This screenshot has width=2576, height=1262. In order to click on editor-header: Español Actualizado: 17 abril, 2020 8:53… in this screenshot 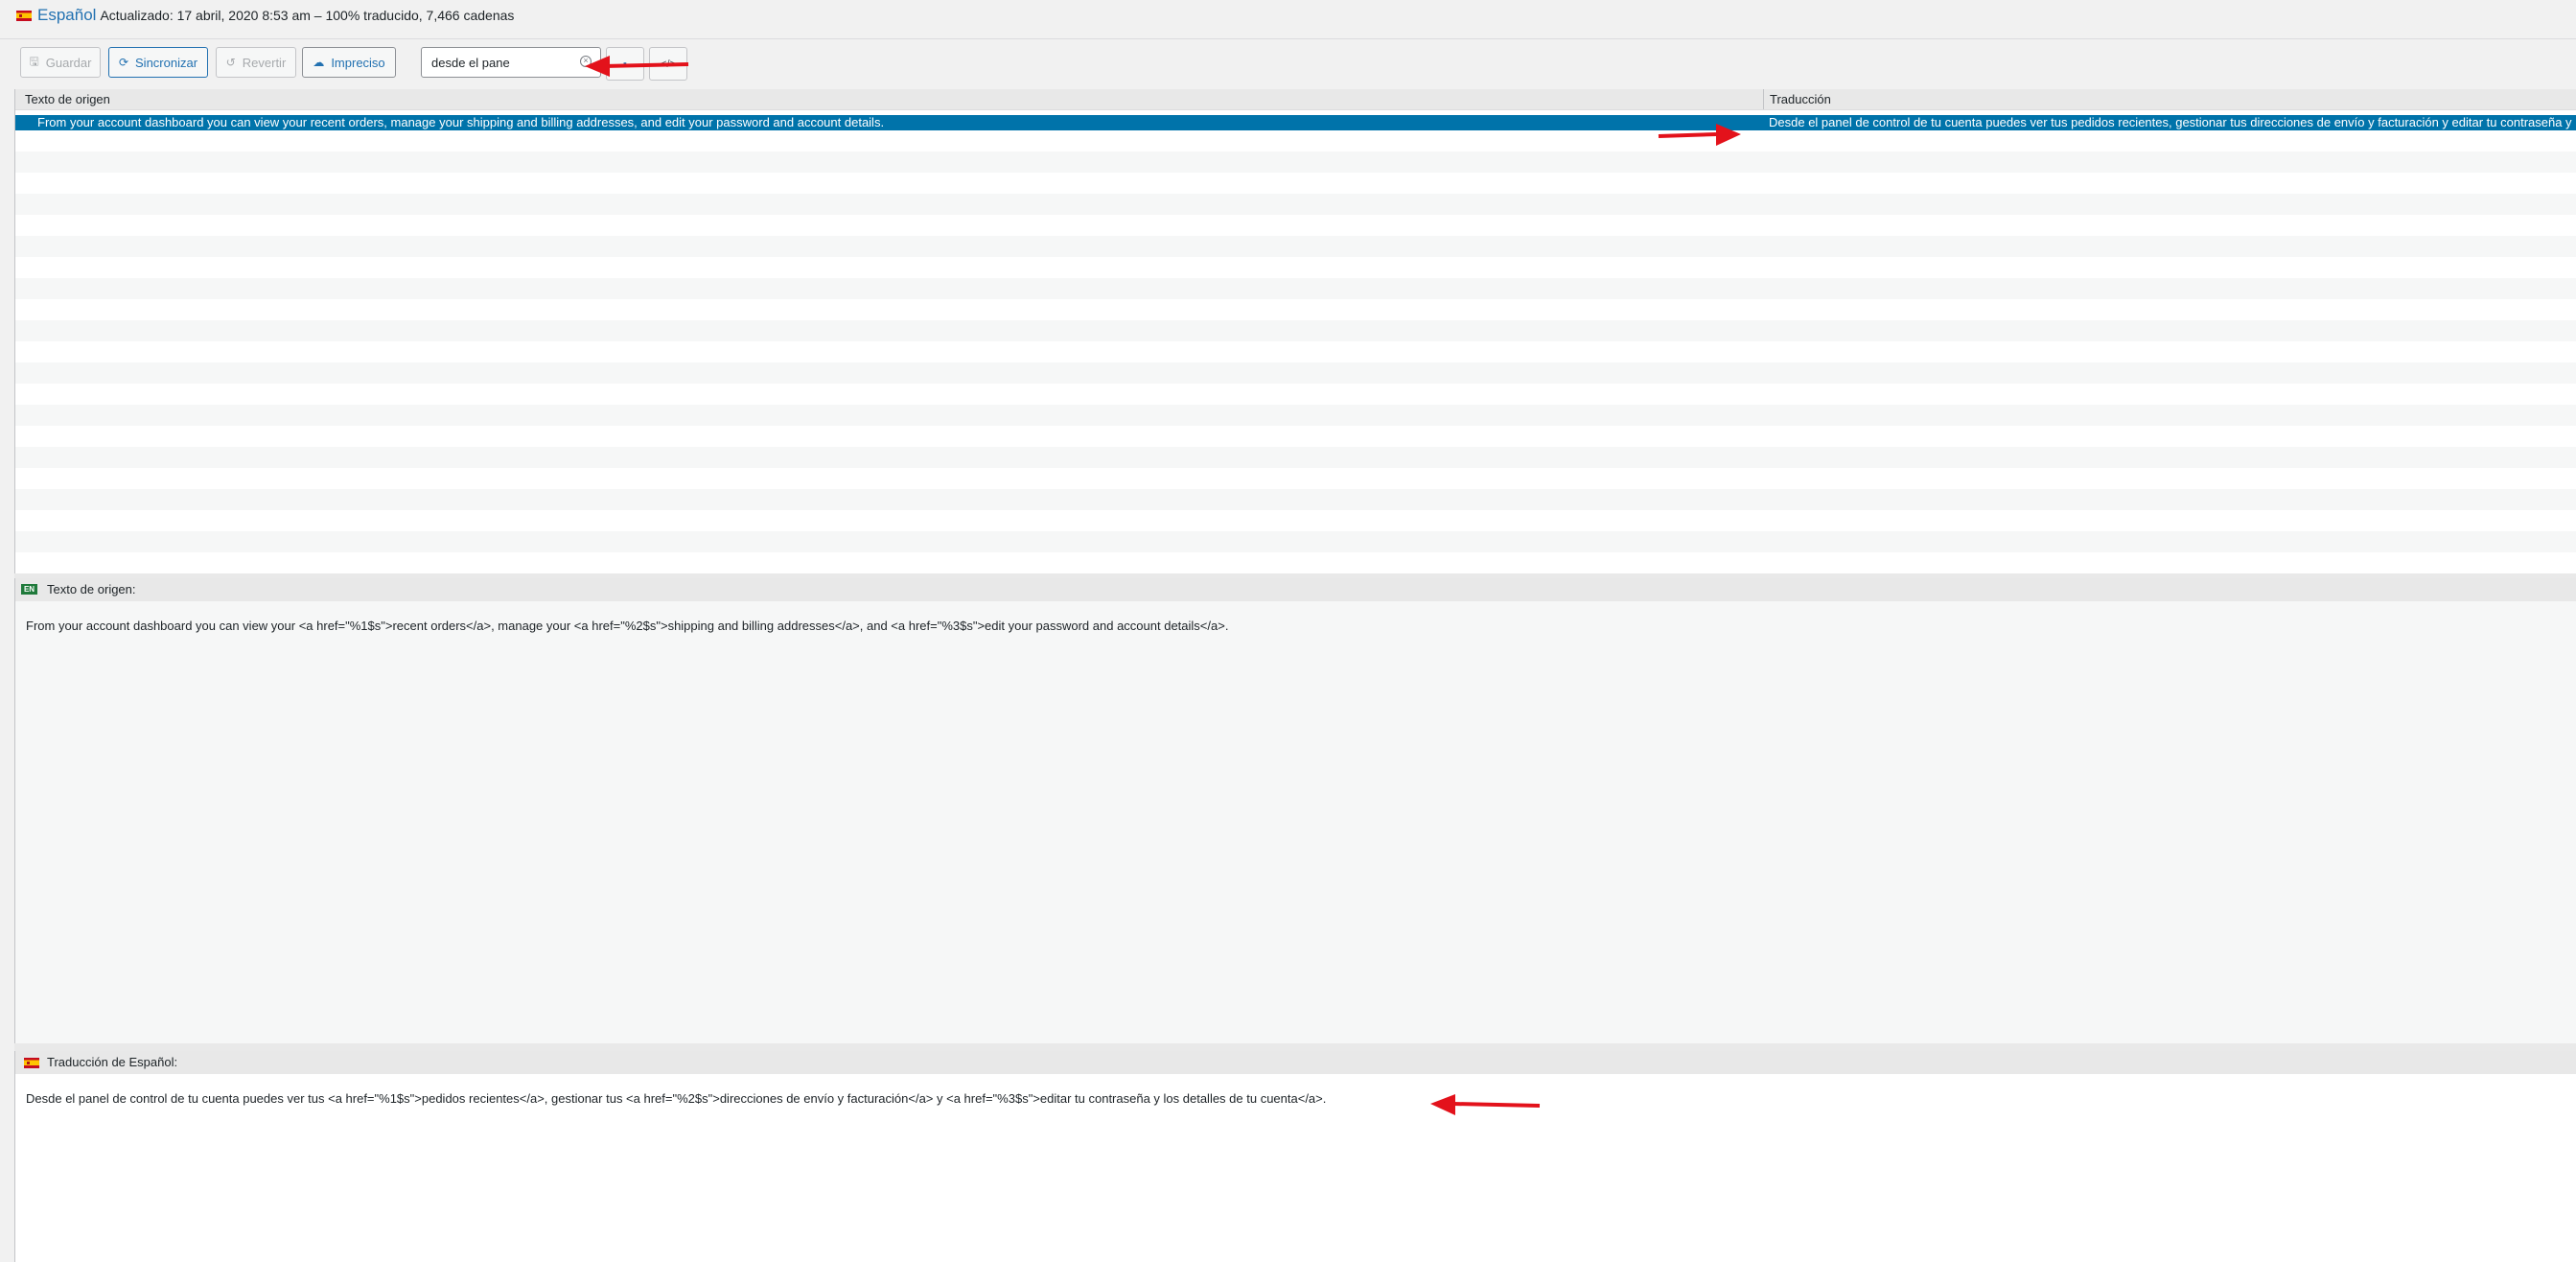, I will do `click(265, 15)`.